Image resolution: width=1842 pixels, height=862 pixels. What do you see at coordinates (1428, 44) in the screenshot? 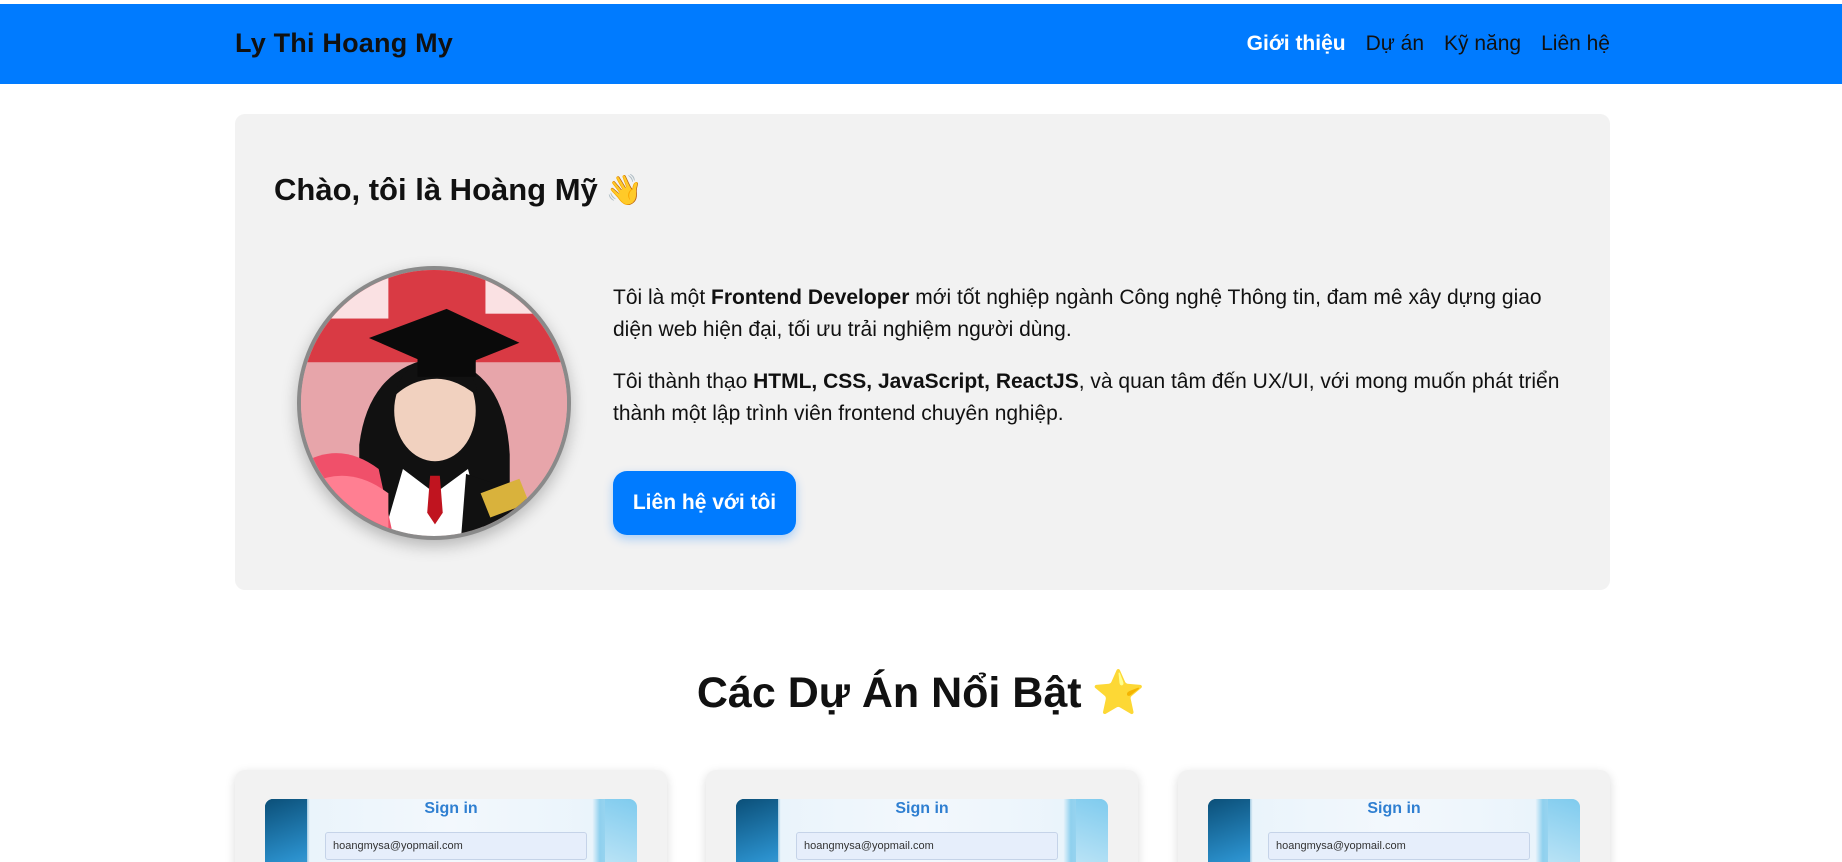
I see `nav-links: Giới thiệu Dự án Kỹ năng Liên hệ` at bounding box center [1428, 44].